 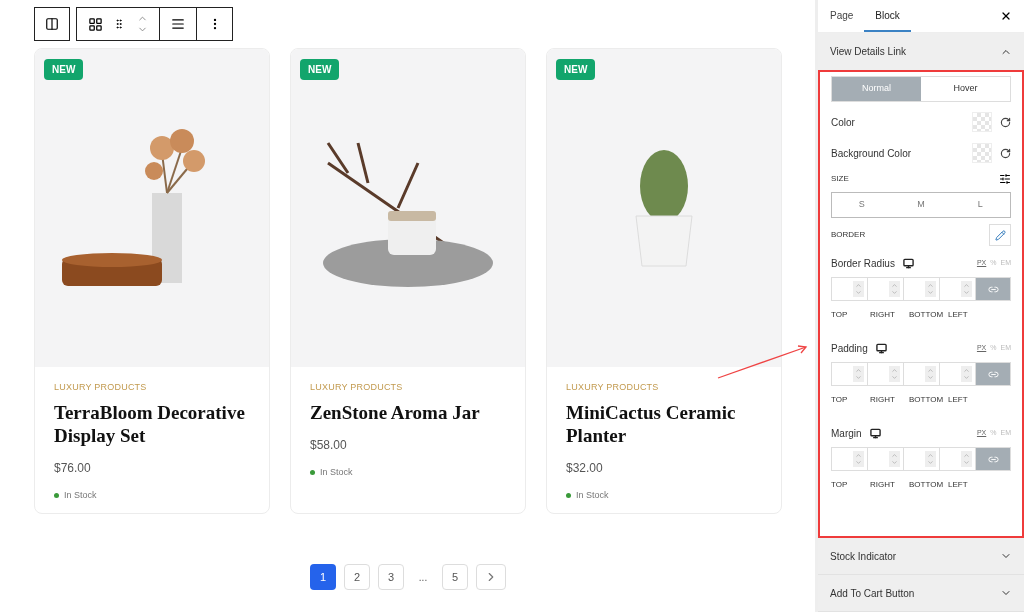 What do you see at coordinates (921, 205) in the screenshot?
I see `size-option: M` at bounding box center [921, 205].